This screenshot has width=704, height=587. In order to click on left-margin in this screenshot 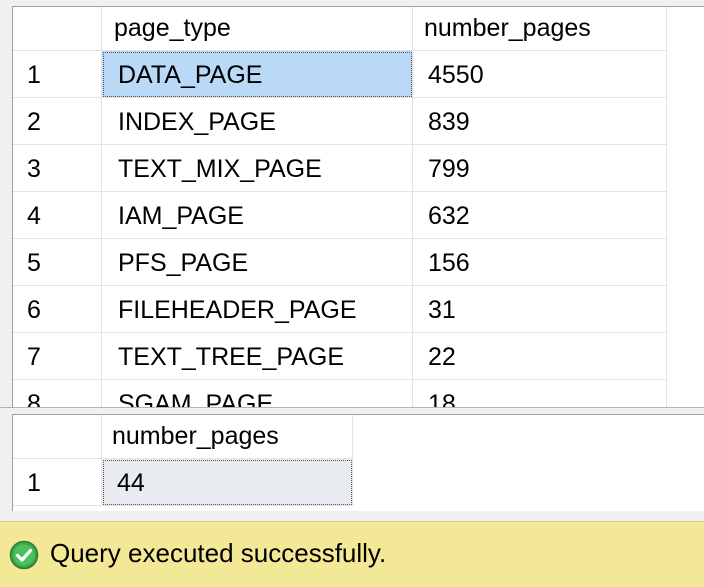, I will do `click(6, 260)`.